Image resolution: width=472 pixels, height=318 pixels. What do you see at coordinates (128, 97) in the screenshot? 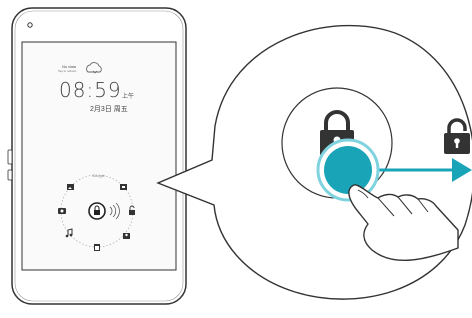
I see `clock-ampm: 上午` at bounding box center [128, 97].